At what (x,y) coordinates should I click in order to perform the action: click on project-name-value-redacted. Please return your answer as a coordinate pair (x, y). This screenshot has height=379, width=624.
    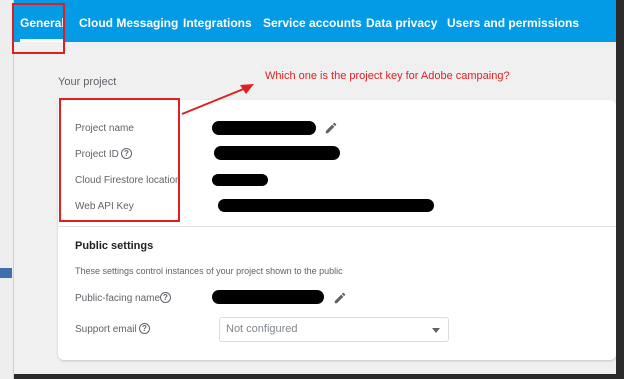
    Looking at the image, I should click on (264, 128).